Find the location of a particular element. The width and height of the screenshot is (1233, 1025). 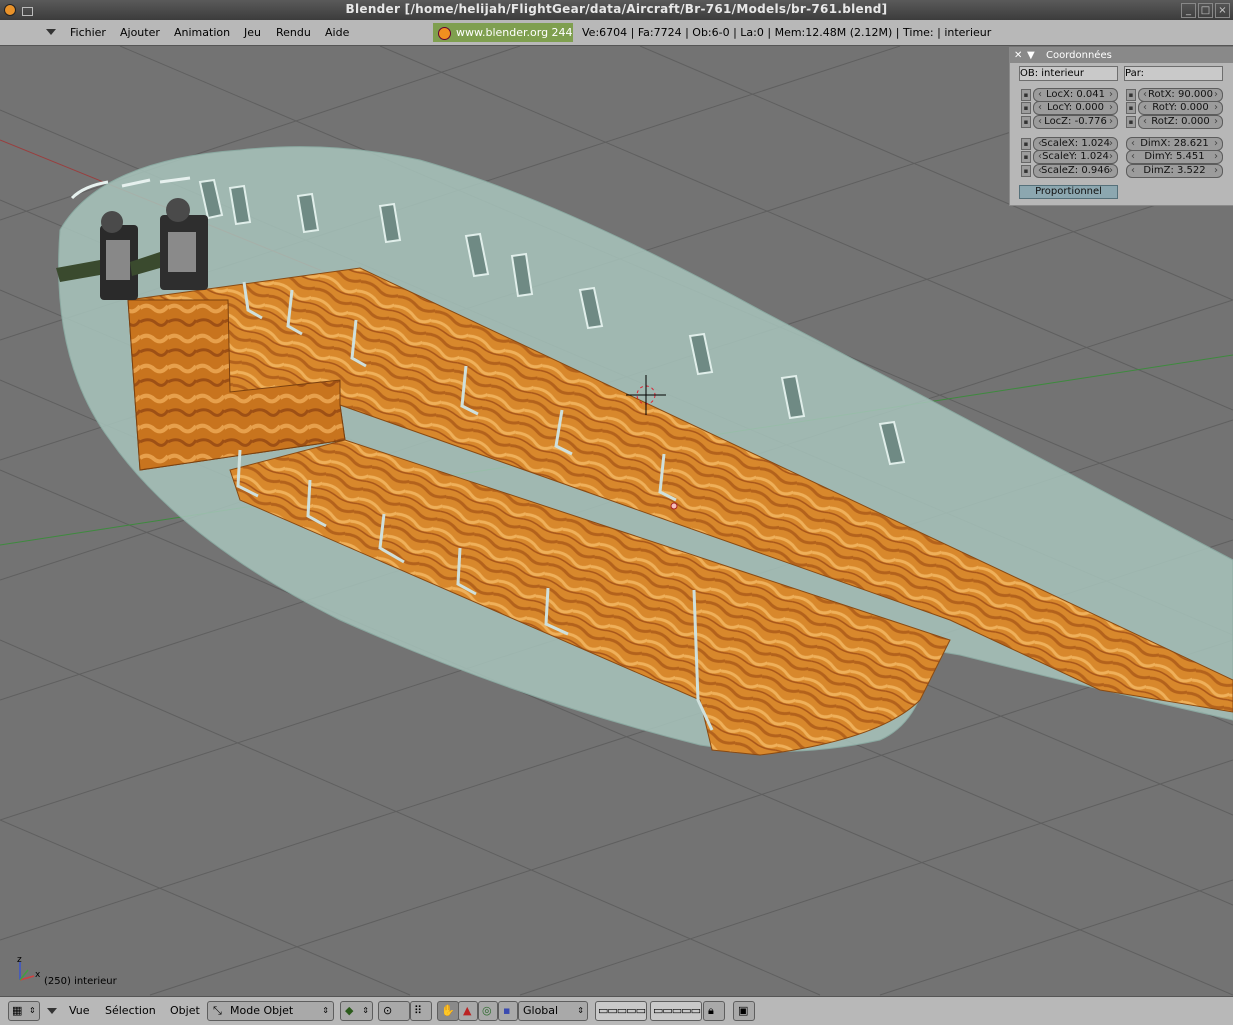

rotate-manipulator-button: ◎ is located at coordinates (488, 1011).